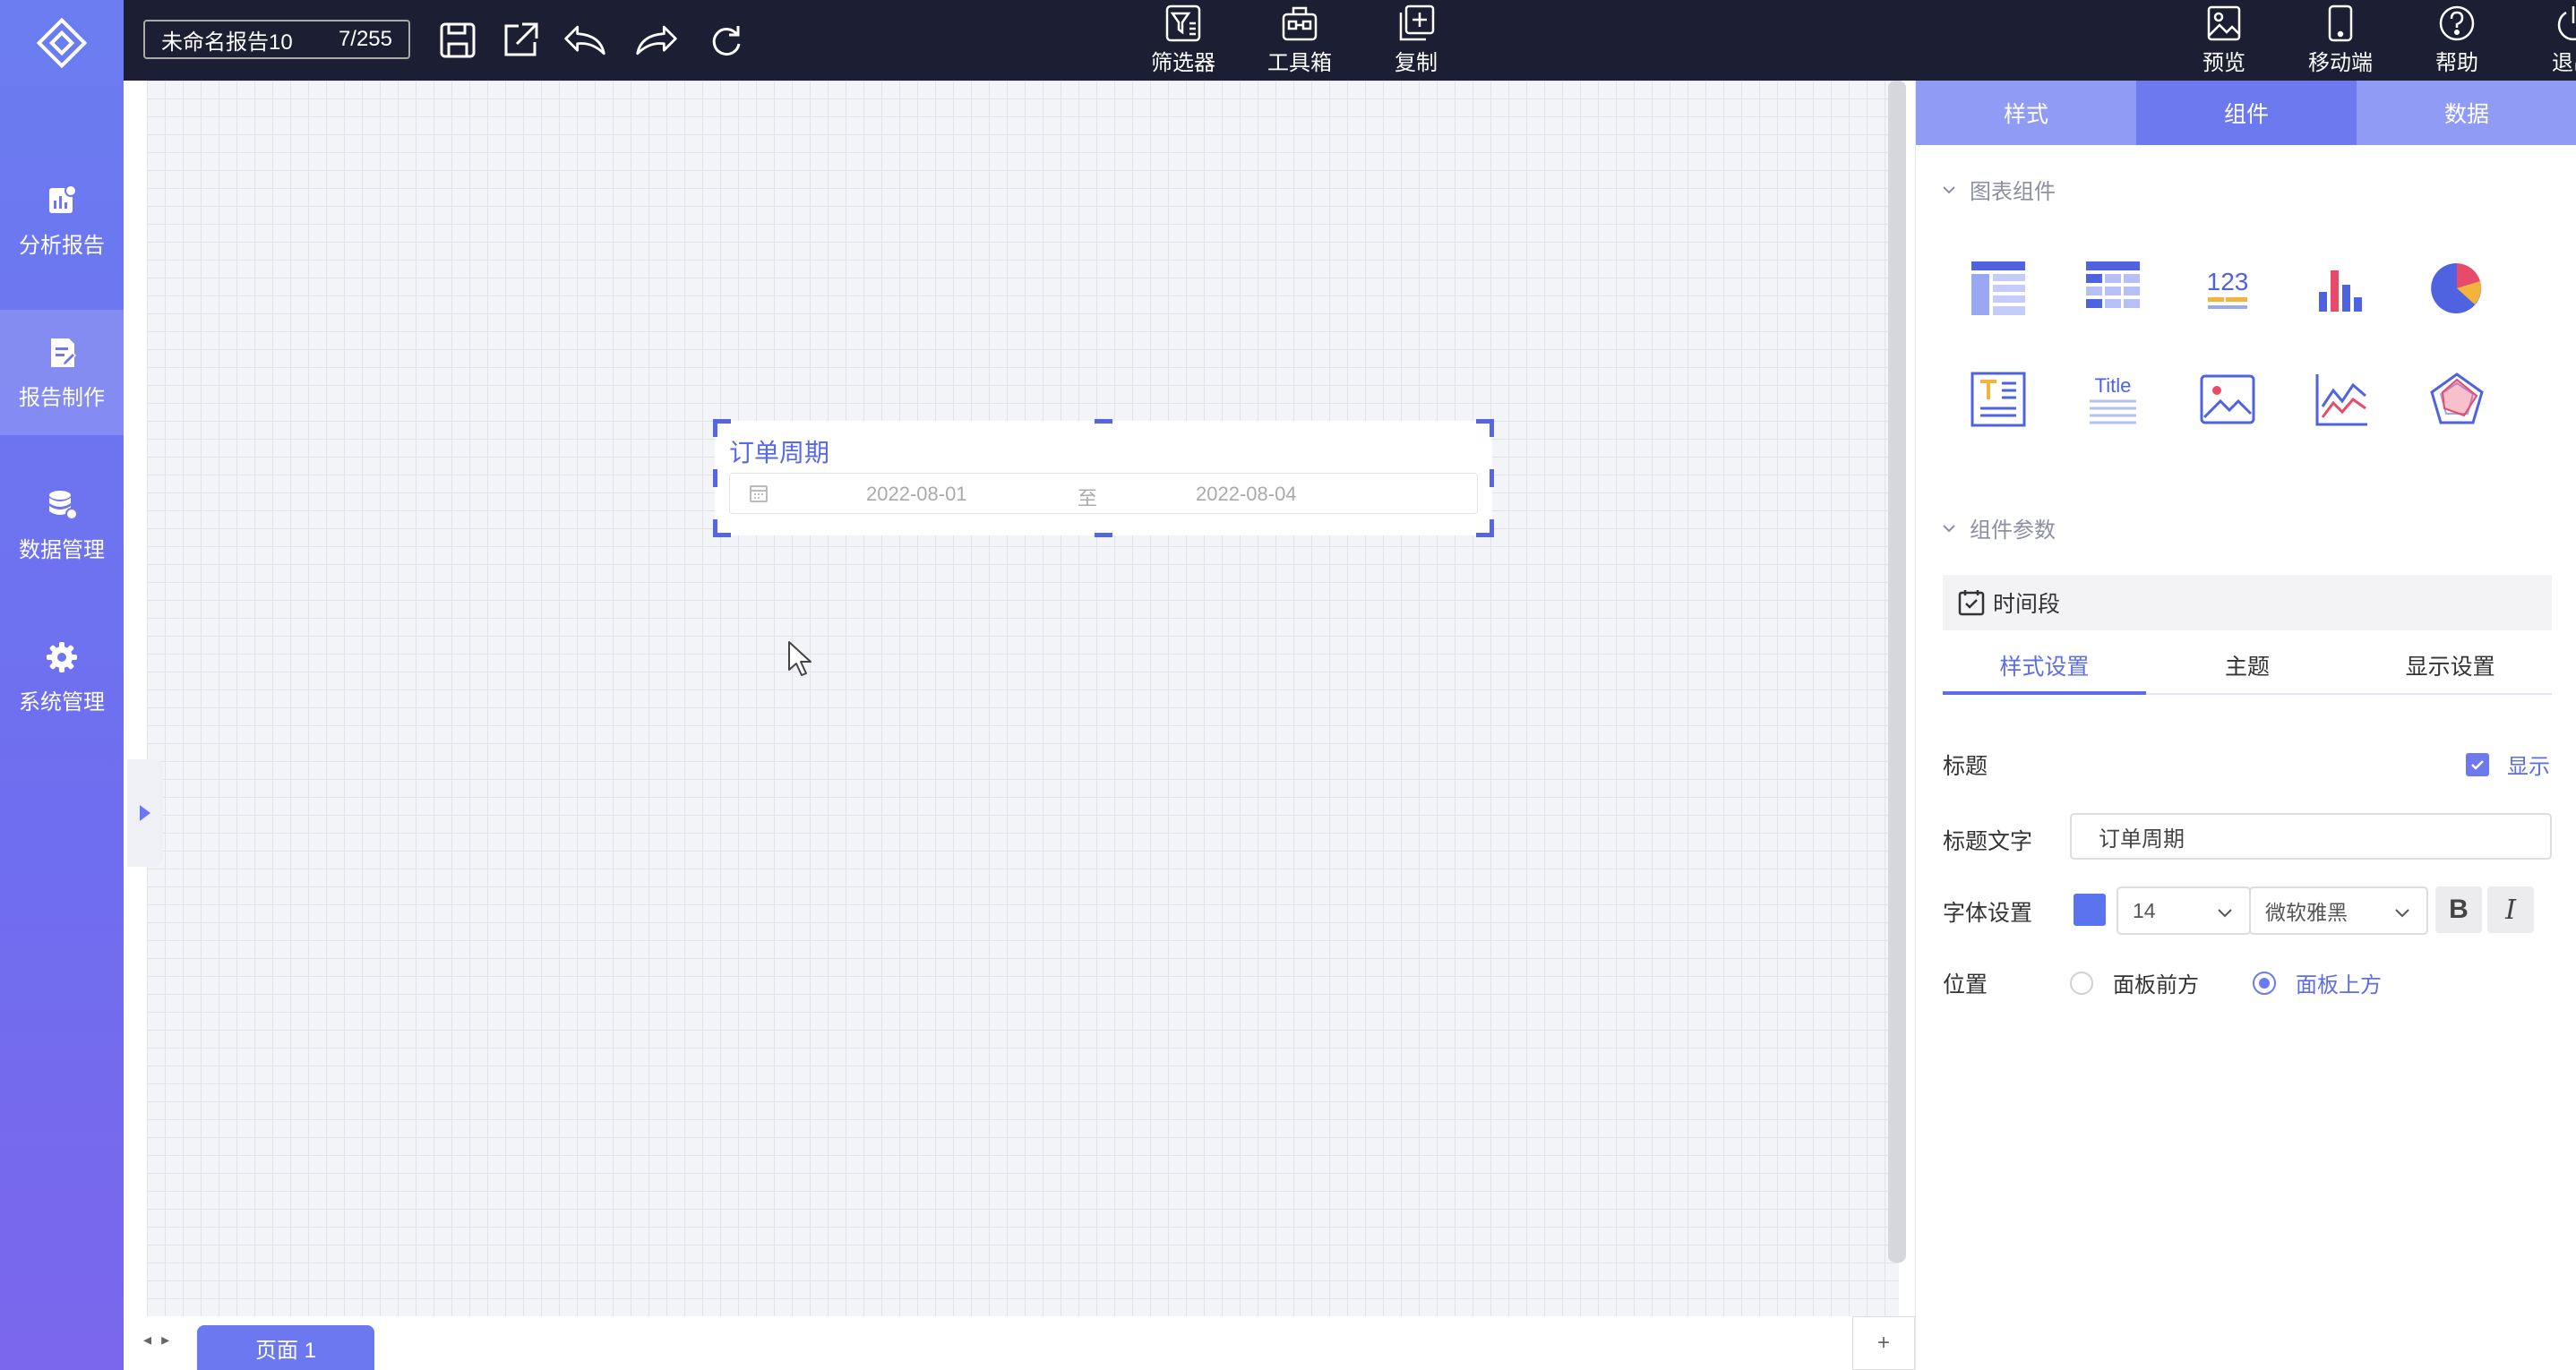 The width and height of the screenshot is (2576, 1370). I want to click on save-button, so click(457, 41).